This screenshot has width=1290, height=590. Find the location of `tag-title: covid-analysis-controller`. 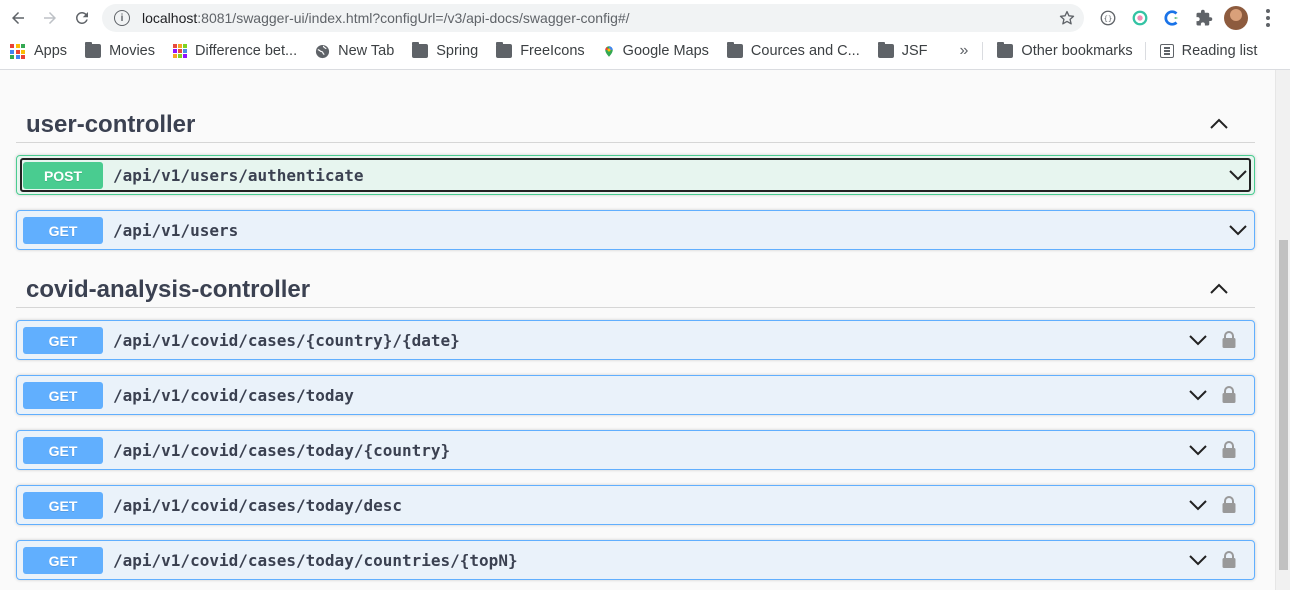

tag-title: covid-analysis-controller is located at coordinates (168, 289).